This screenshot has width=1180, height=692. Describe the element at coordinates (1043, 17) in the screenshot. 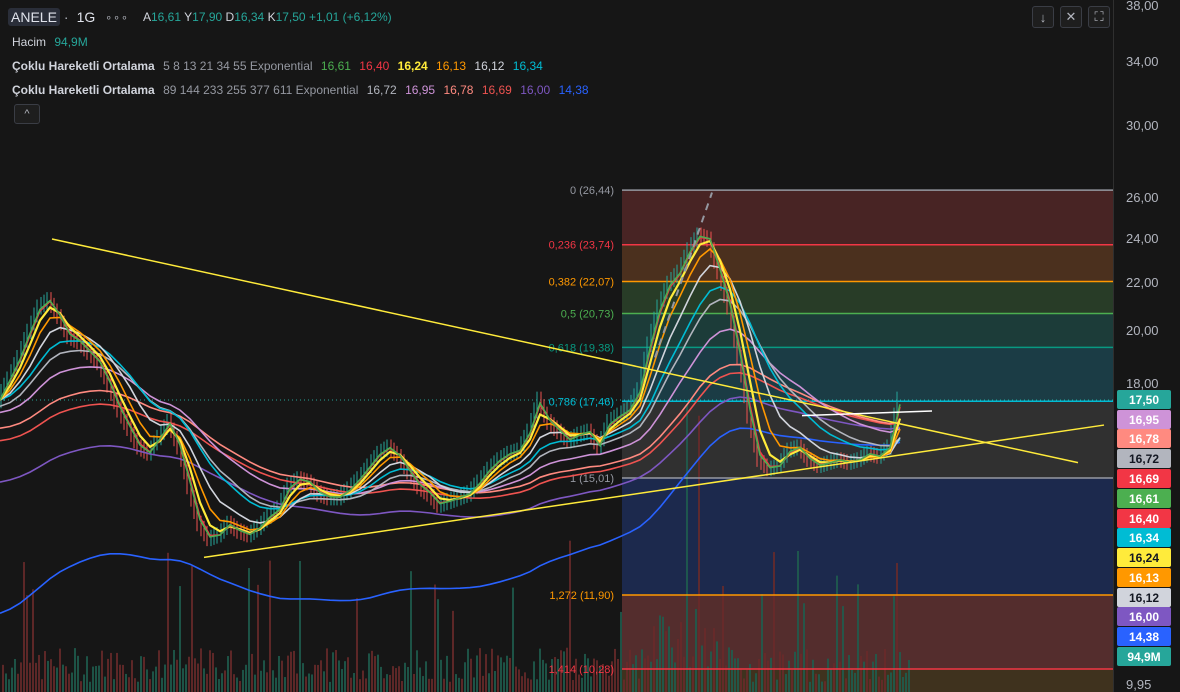

I see `arrow-down-icon: ↓` at that location.